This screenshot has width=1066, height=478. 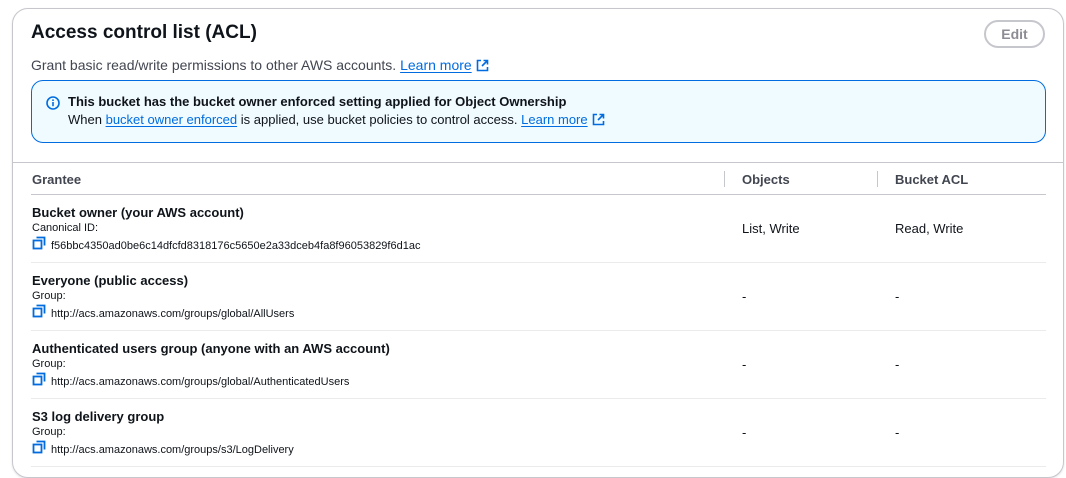 I want to click on bucket-owner-enforced-link: bucket owner enforced, so click(x=172, y=119).